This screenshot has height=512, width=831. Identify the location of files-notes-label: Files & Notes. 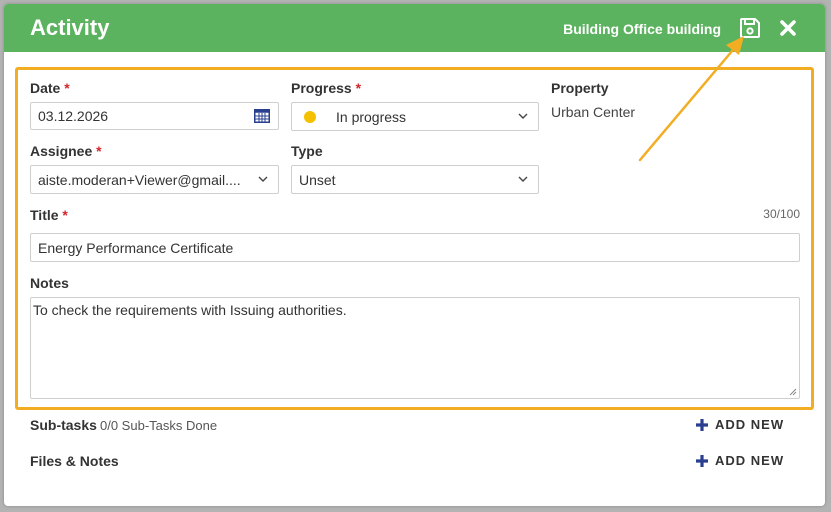
(74, 461).